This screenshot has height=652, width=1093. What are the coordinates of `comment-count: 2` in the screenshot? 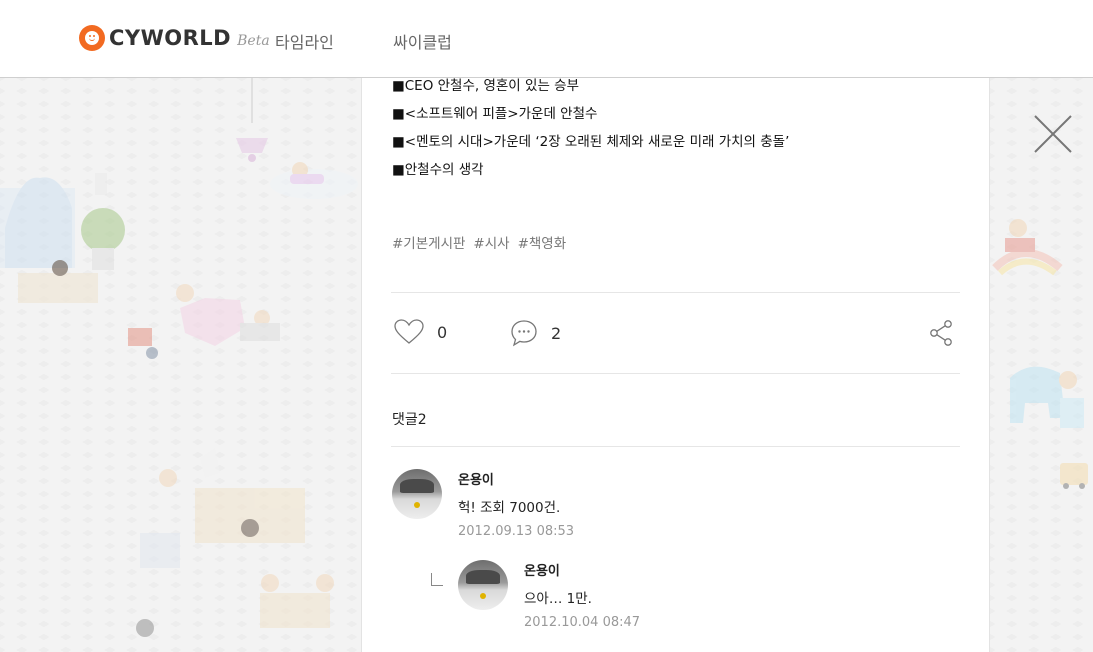 It's located at (556, 333).